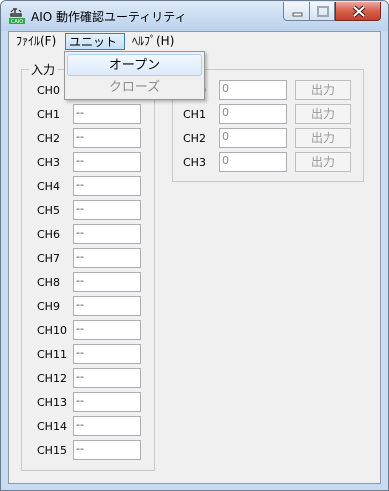 The height and width of the screenshot is (491, 389). What do you see at coordinates (194, 114) in the screenshot?
I see `output-channel-label: CH1` at bounding box center [194, 114].